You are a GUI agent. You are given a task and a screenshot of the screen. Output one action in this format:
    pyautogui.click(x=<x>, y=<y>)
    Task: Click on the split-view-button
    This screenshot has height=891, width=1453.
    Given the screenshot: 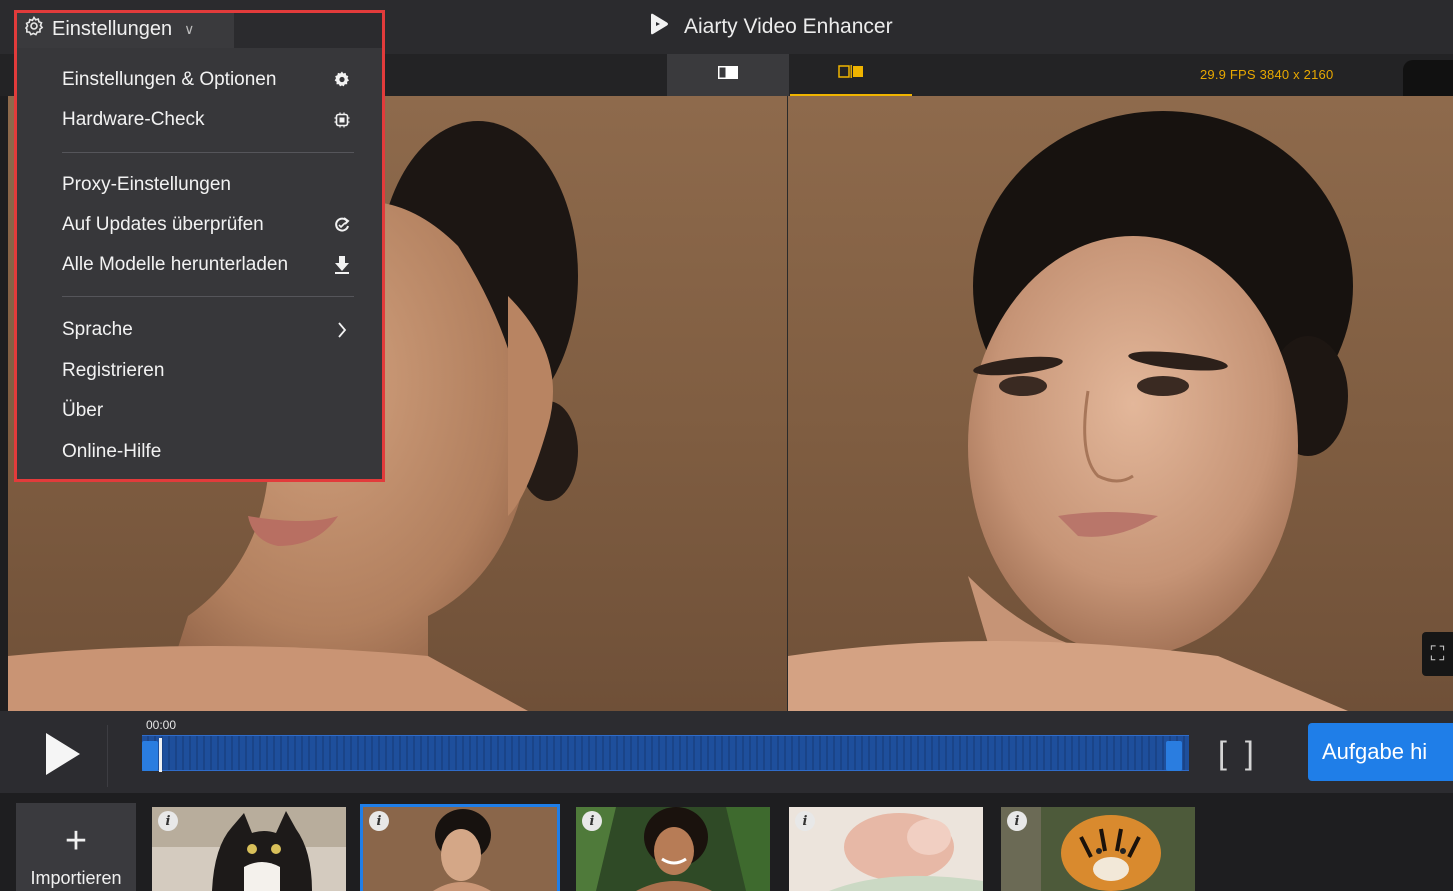 What is the action you would take?
    pyautogui.click(x=851, y=75)
    